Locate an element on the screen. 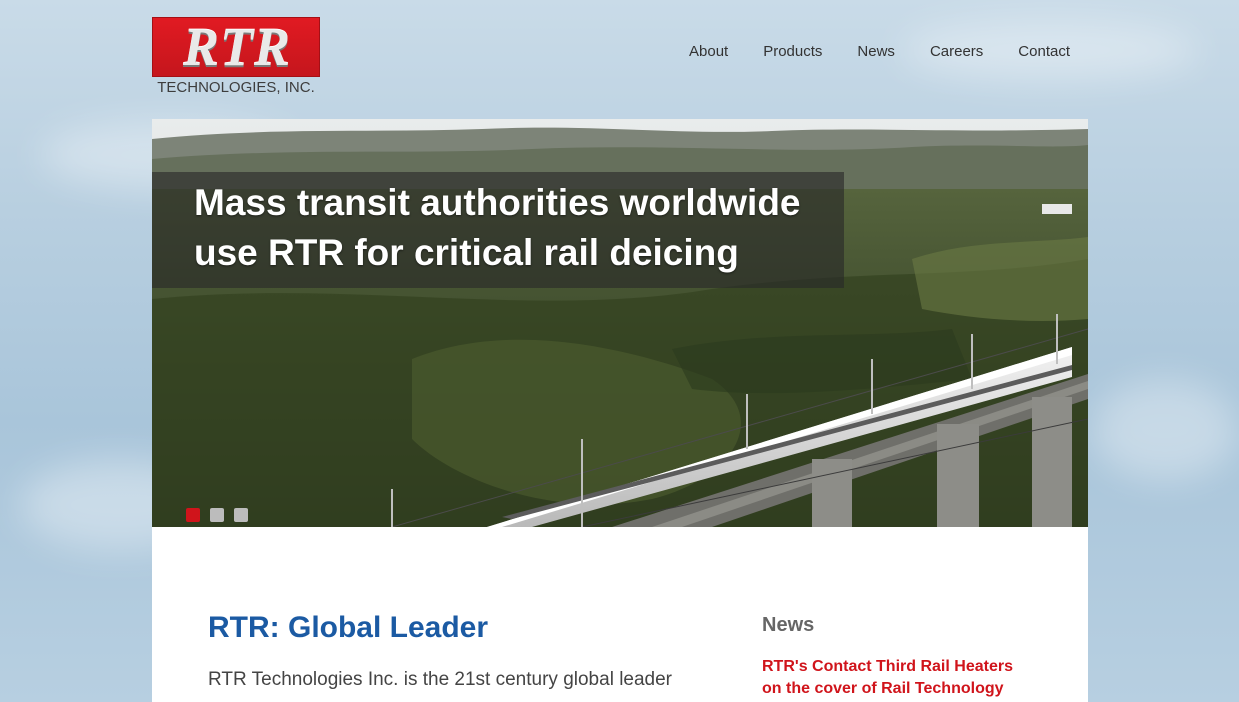 The height and width of the screenshot is (702, 1239). company-logo: RTR TECHNOLOGIES, INC. is located at coordinates (236, 57).